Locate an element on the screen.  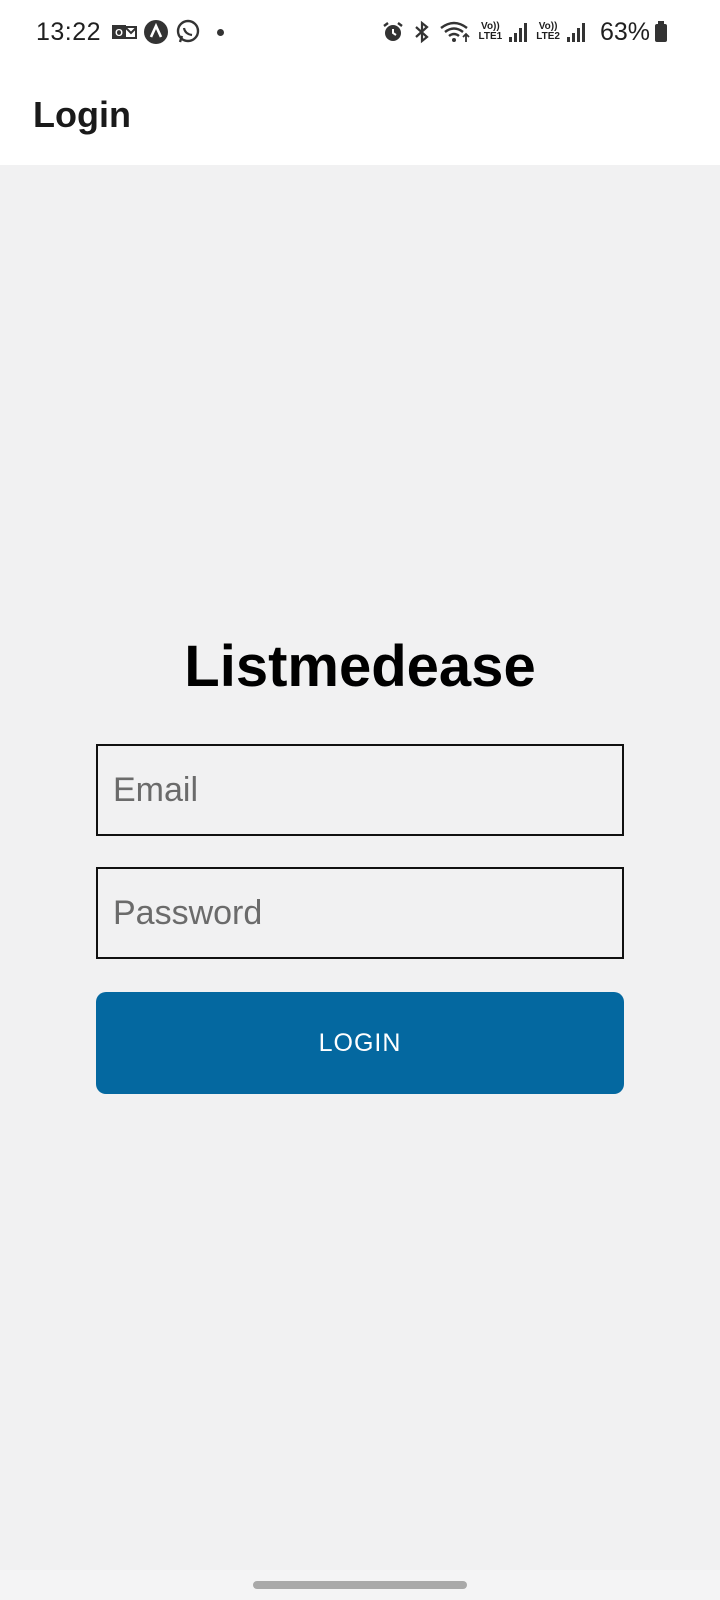
app-bar: Login is located at coordinates (360, 114).